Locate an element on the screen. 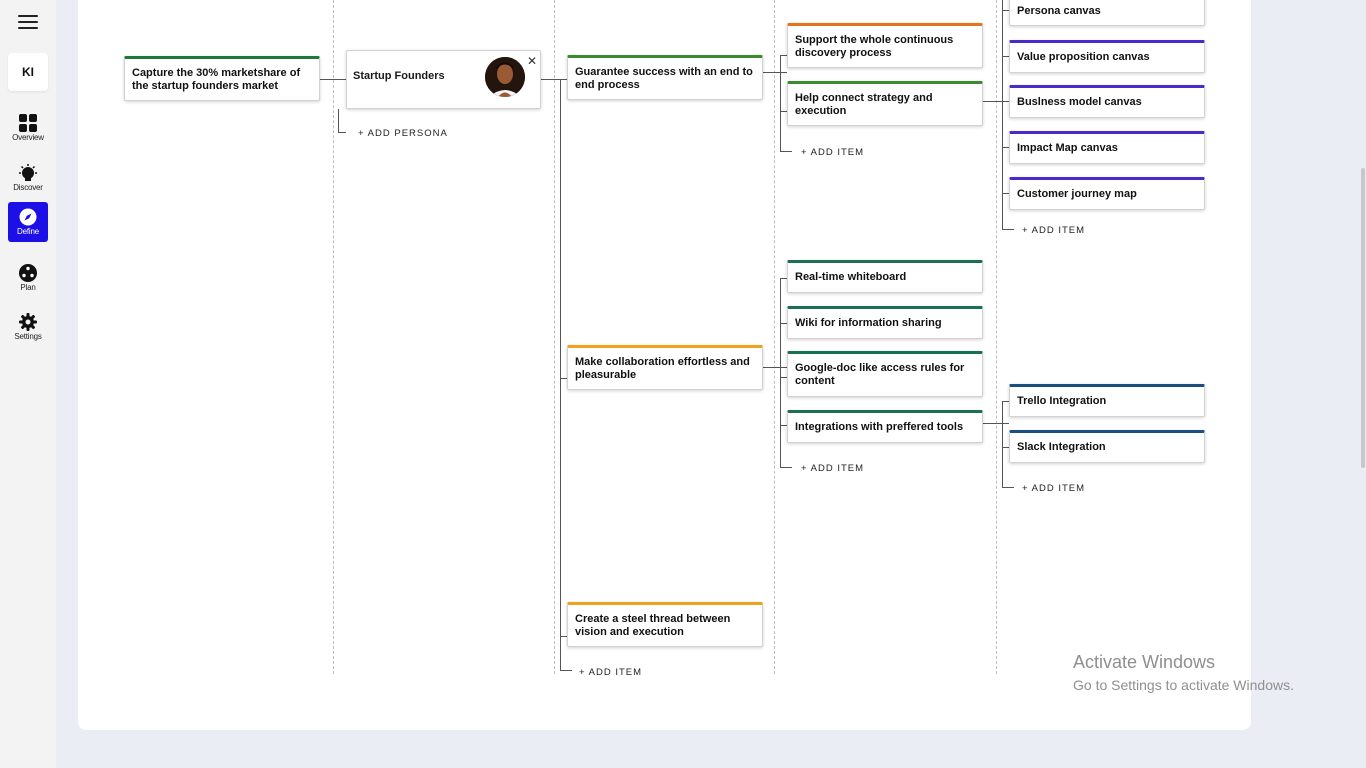  nav-define: Define is located at coordinates (28, 222).